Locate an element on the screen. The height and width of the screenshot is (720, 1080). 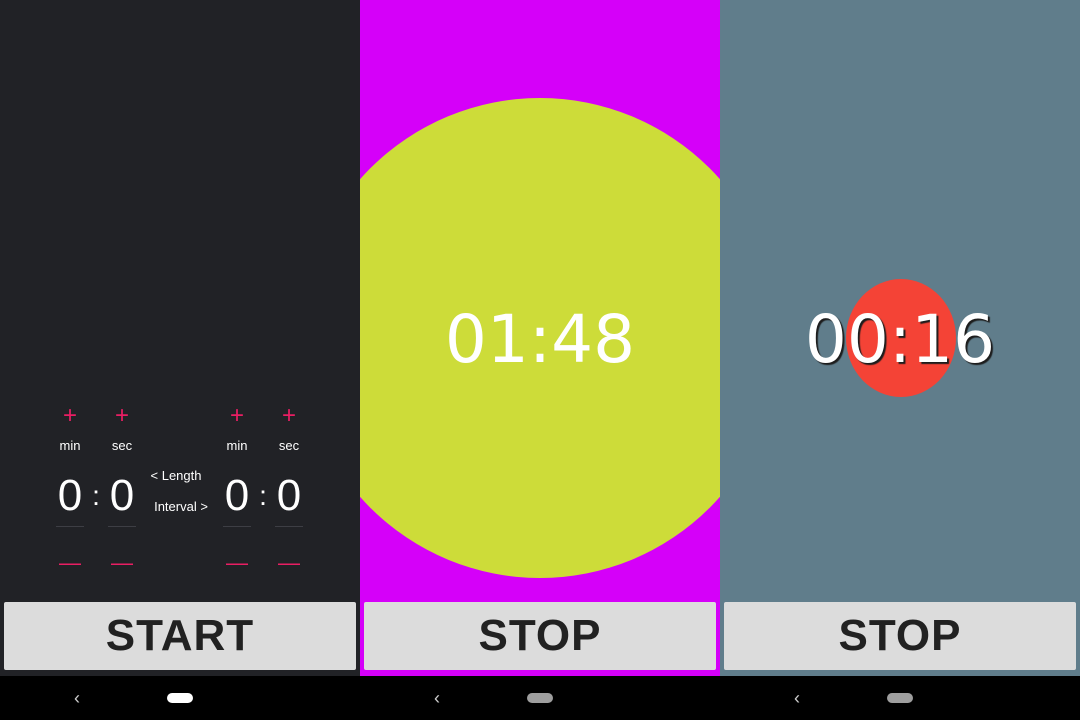
length-min-underline is located at coordinates (70, 526).